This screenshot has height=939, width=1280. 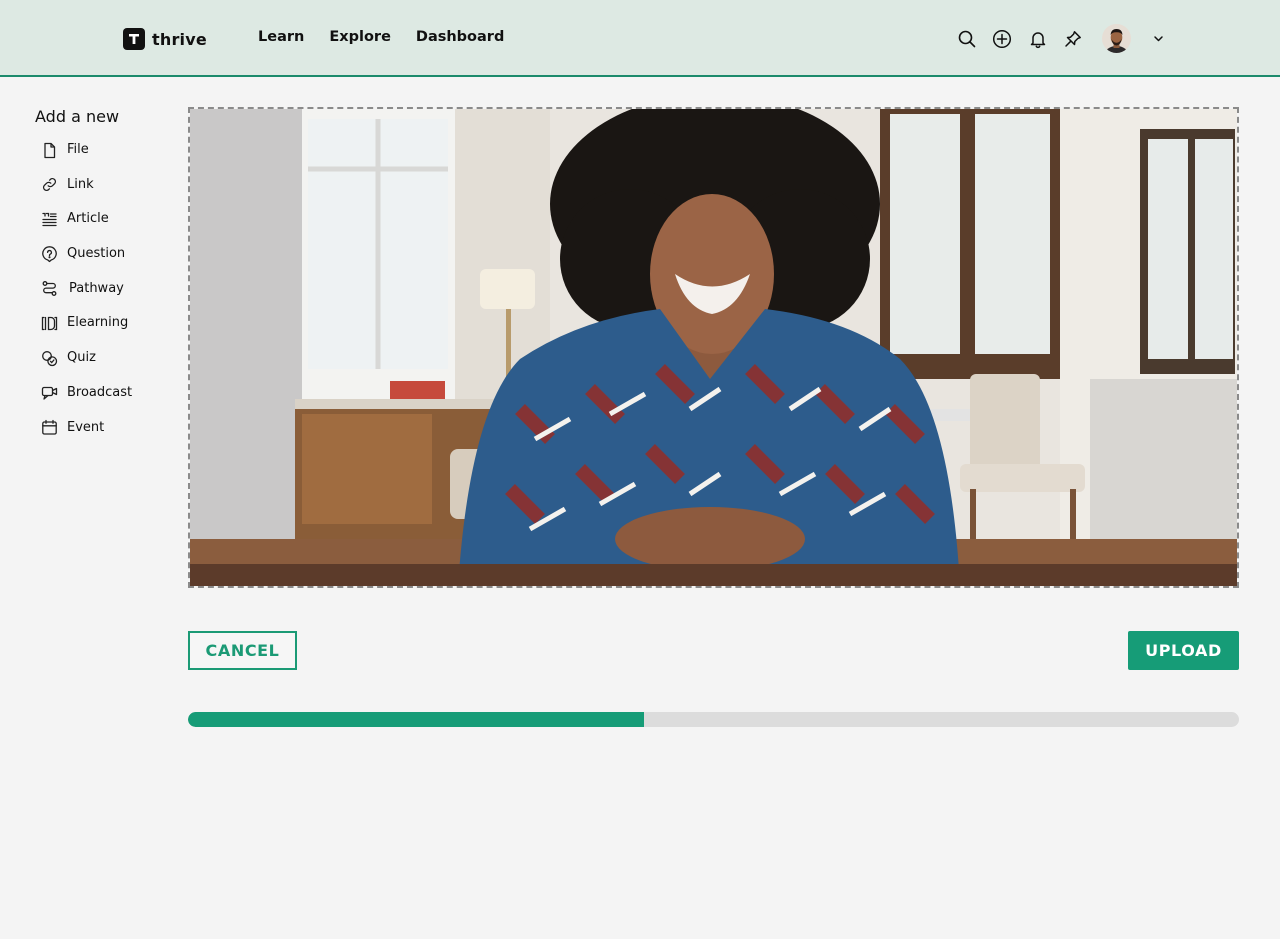 I want to click on brand-name: thrive, so click(x=179, y=39).